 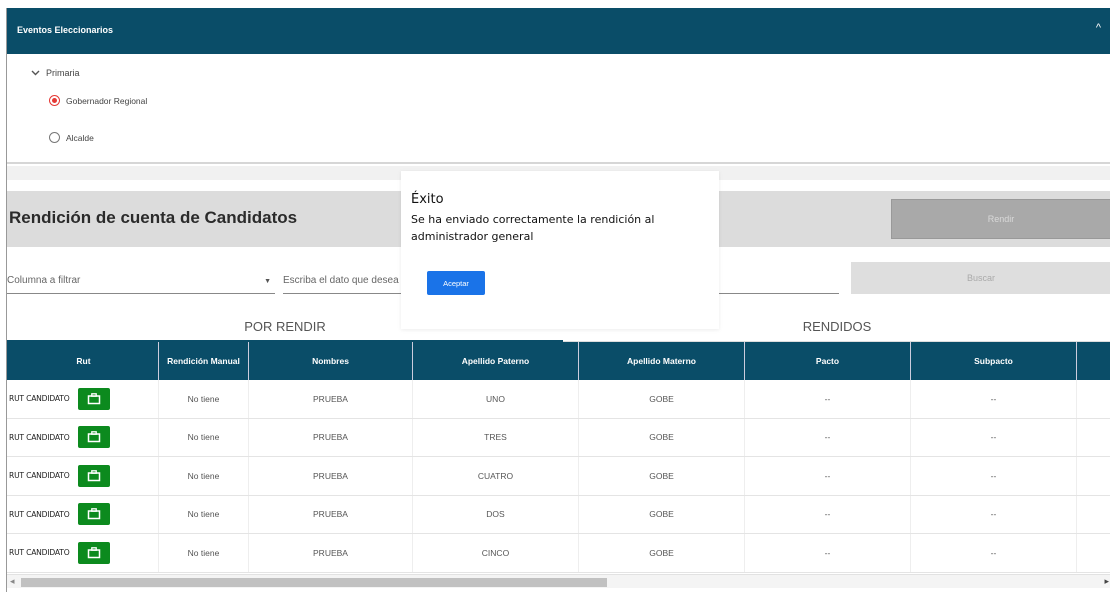 I want to click on column-filter-placeholder: Columna a filtrar, so click(x=44, y=280).